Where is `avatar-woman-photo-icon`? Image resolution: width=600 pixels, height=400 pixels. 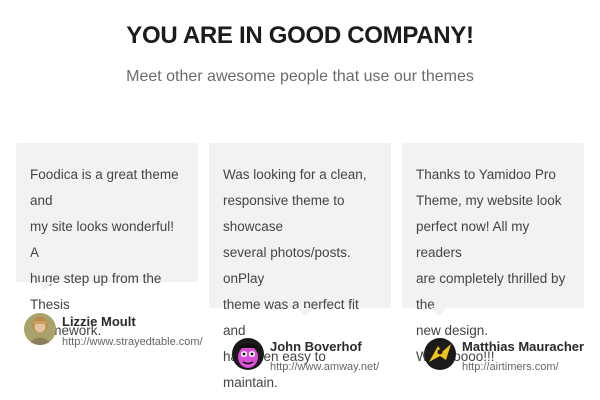 avatar-woman-photo-icon is located at coordinates (40, 329).